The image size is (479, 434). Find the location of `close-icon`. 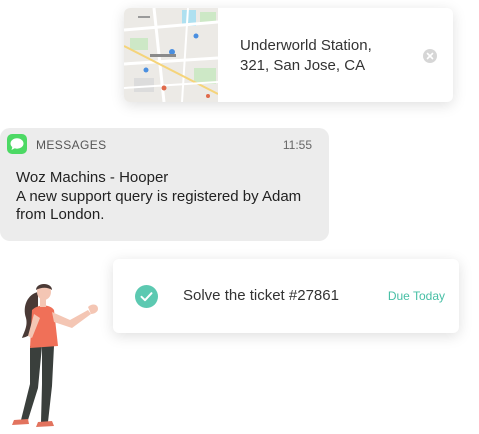

close-icon is located at coordinates (430, 56).